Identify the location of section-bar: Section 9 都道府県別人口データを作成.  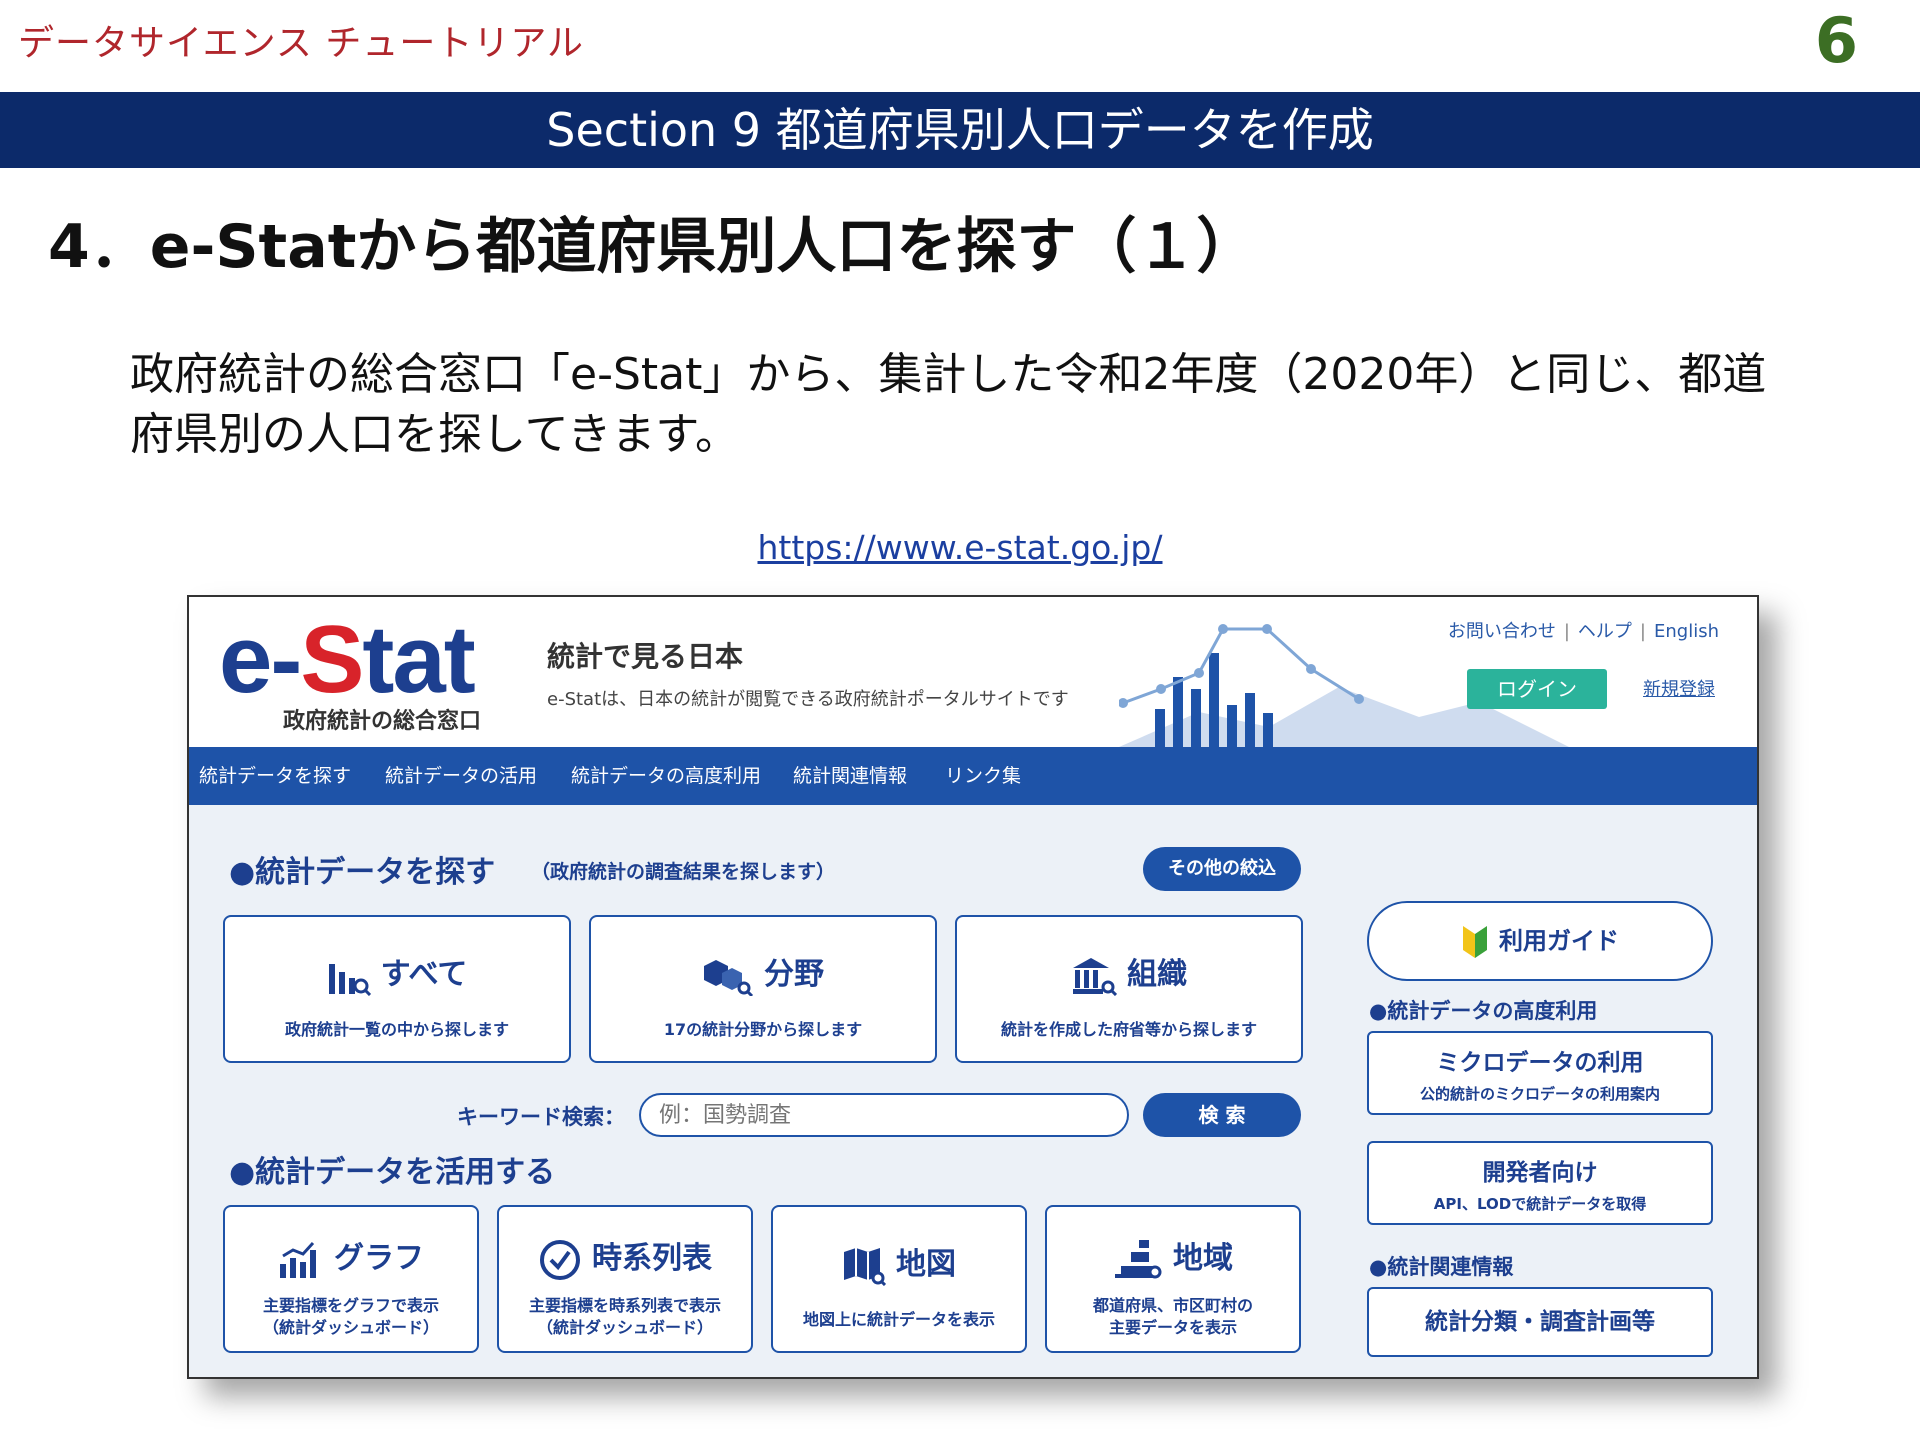
(960, 130).